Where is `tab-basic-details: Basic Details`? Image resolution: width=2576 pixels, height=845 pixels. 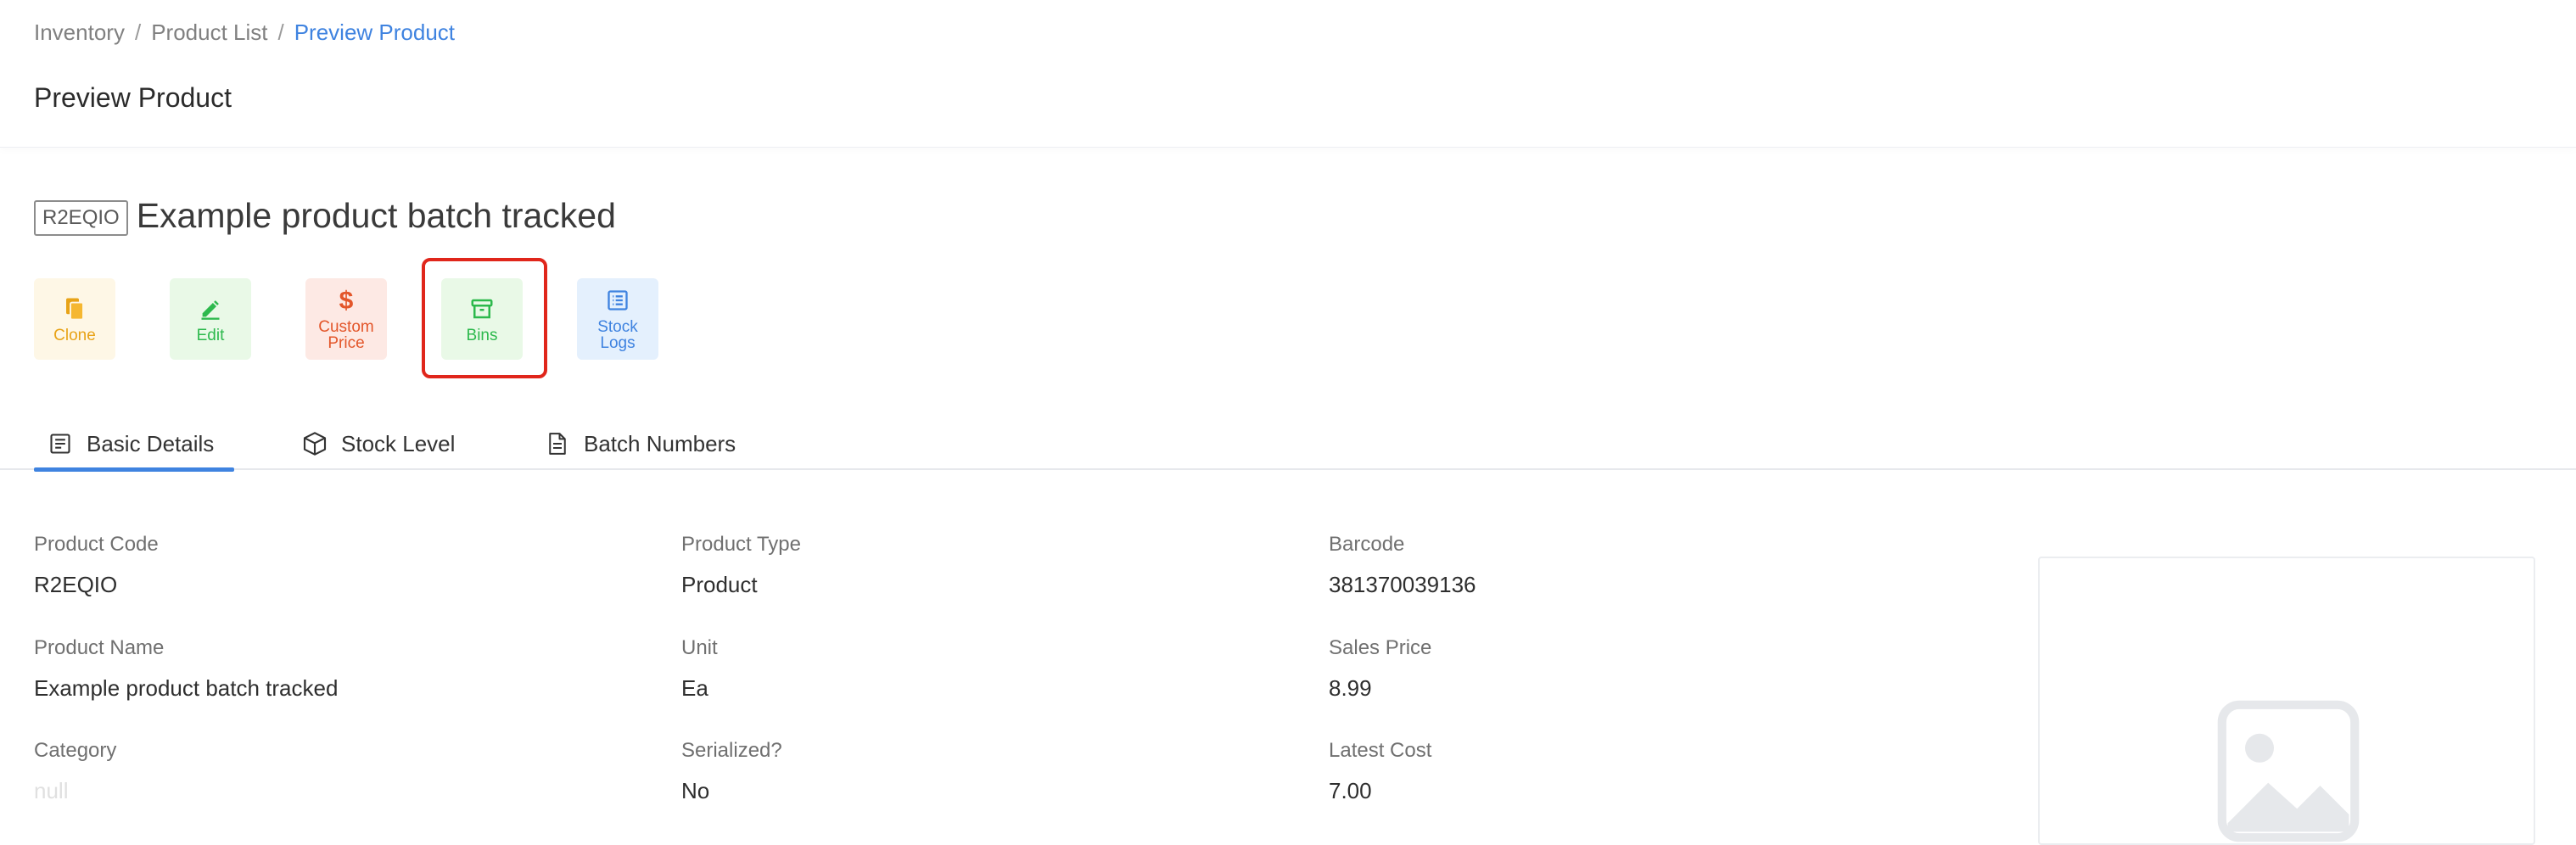 tab-basic-details: Basic Details is located at coordinates (134, 445).